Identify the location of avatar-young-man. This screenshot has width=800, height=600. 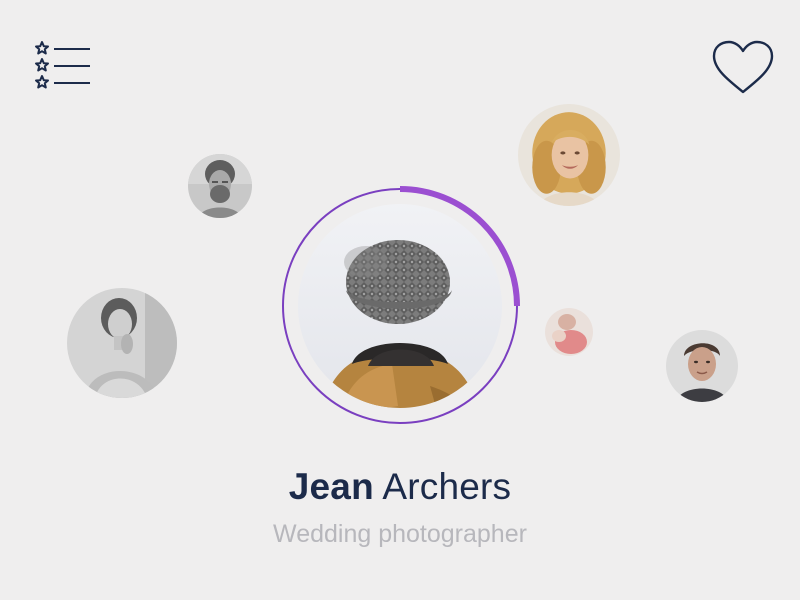
(702, 366).